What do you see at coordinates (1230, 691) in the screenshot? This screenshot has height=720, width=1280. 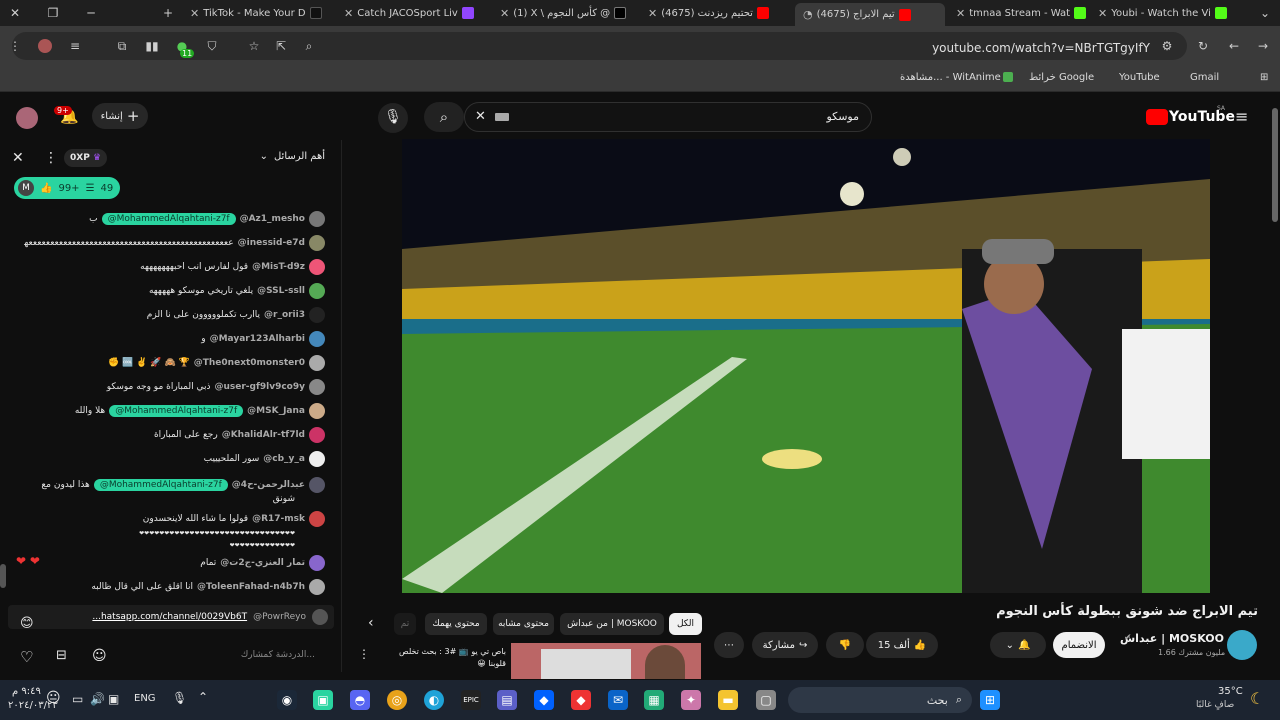 I see `weather-temp: 35°C` at bounding box center [1230, 691].